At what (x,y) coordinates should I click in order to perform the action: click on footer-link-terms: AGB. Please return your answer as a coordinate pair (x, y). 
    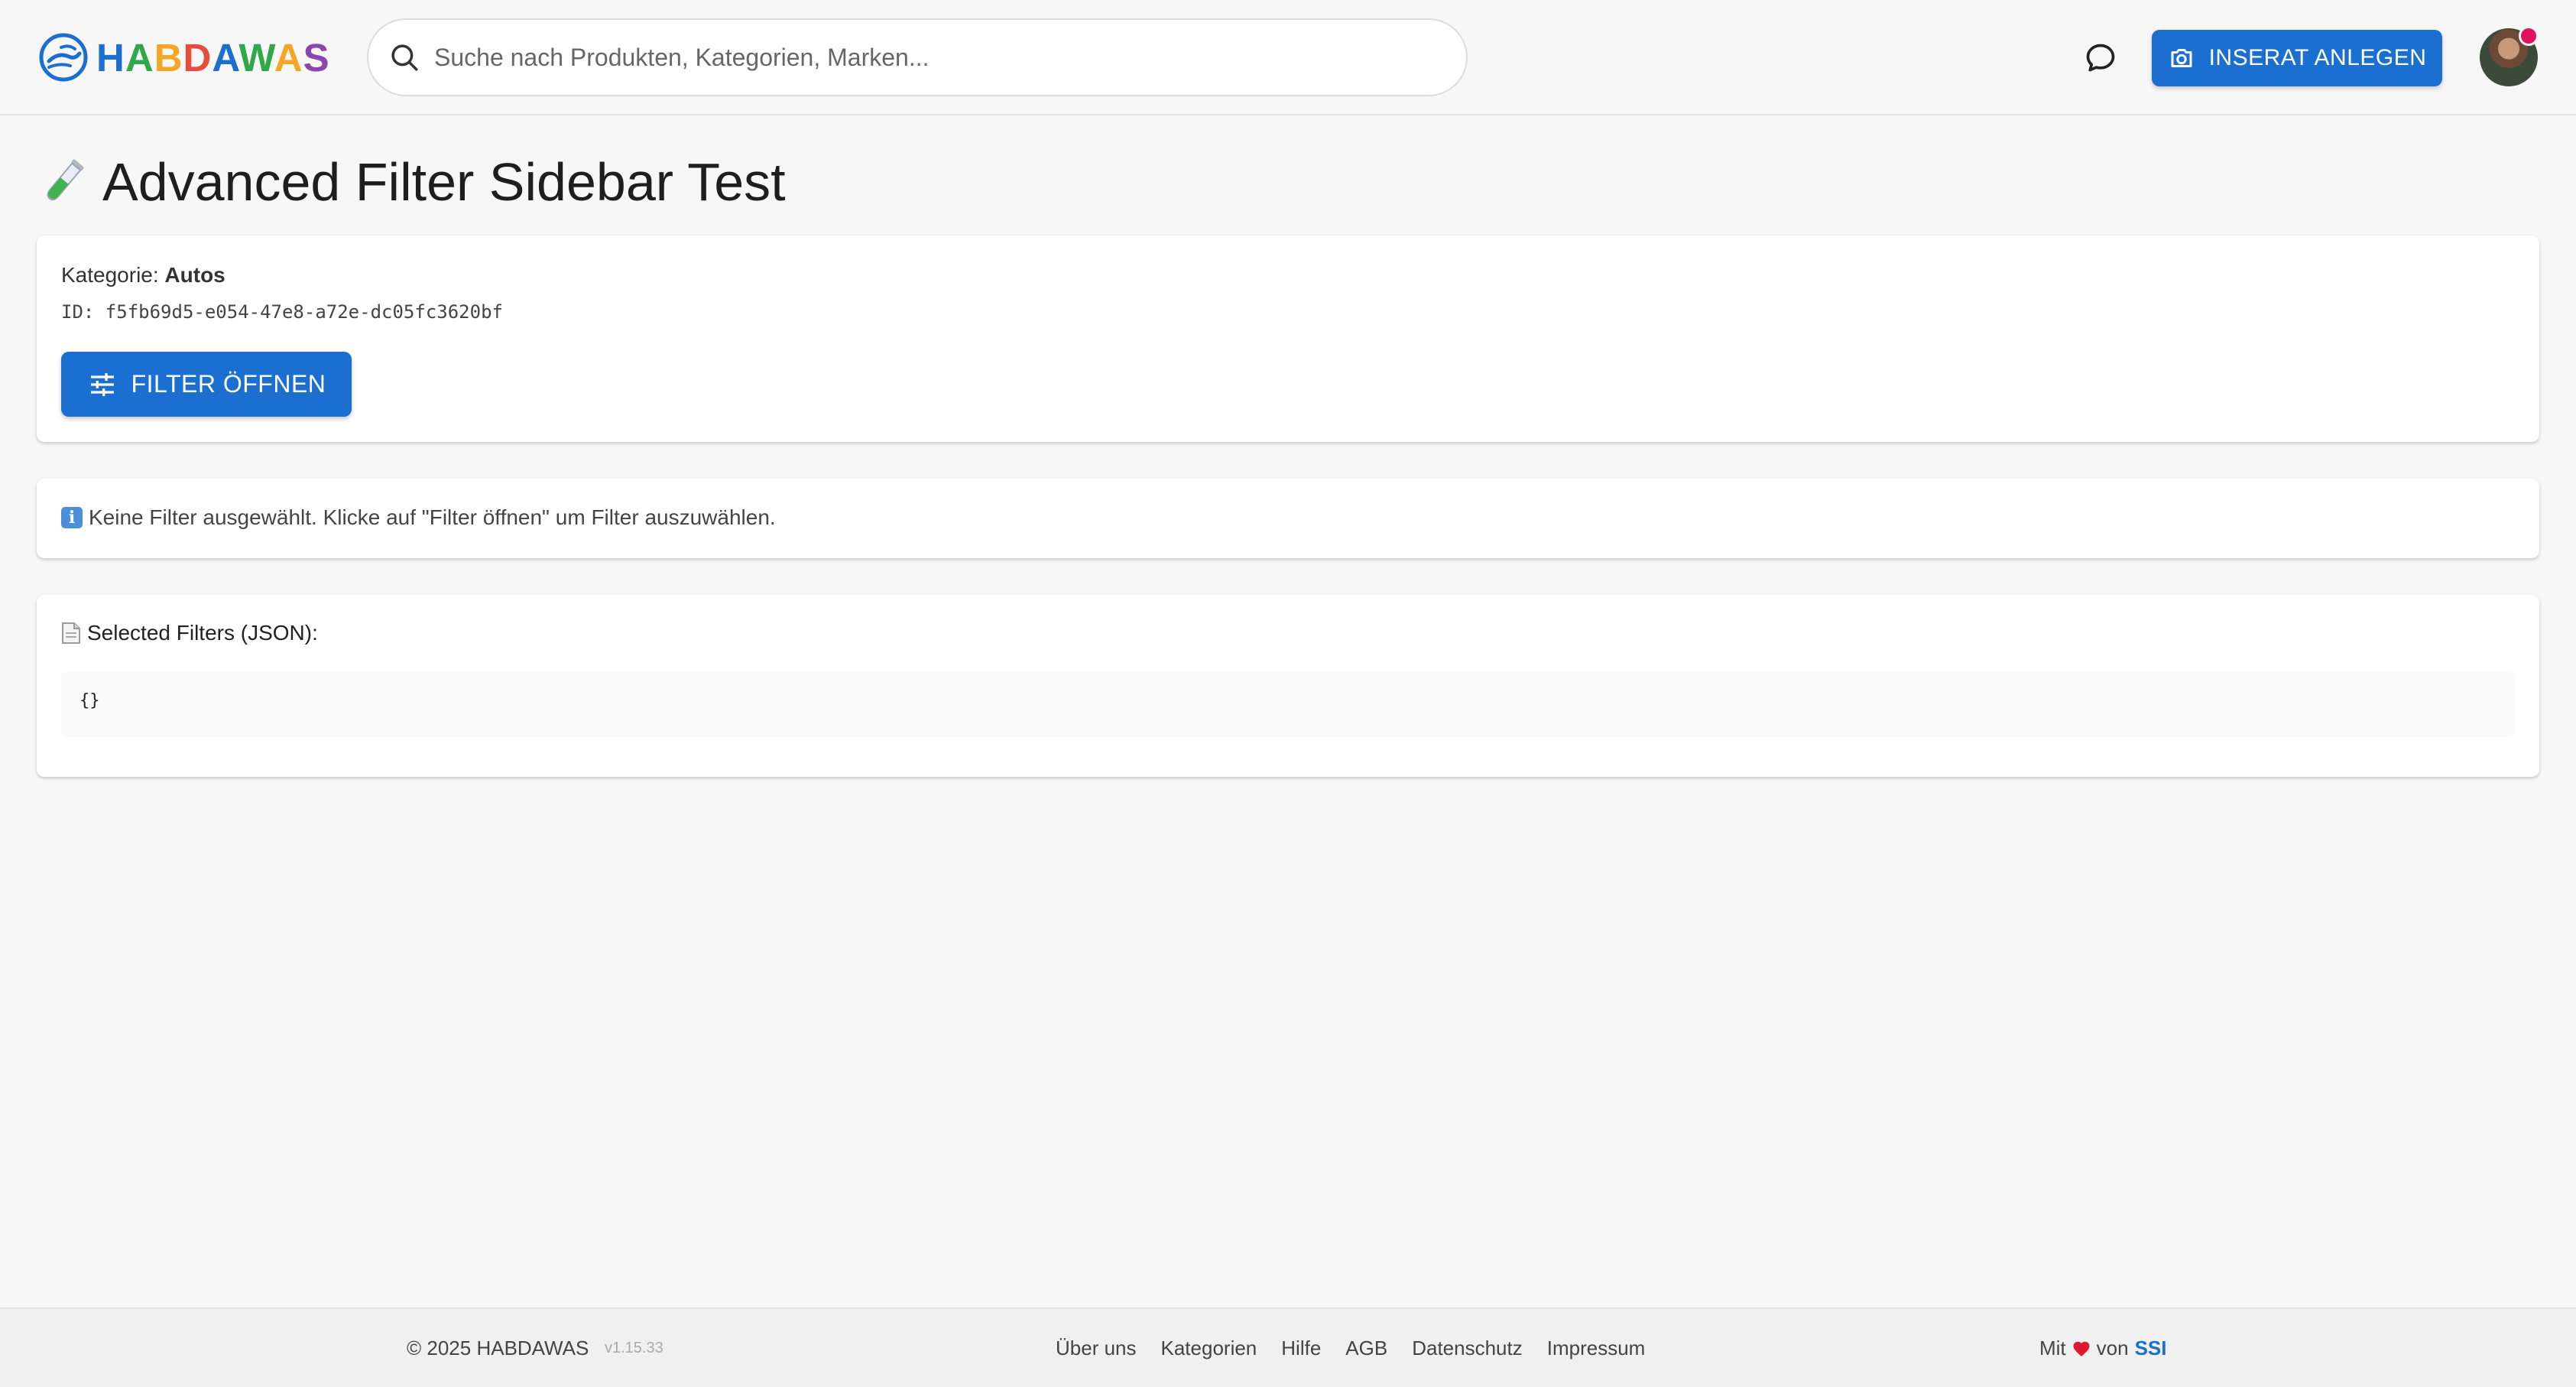
    Looking at the image, I should click on (1366, 1348).